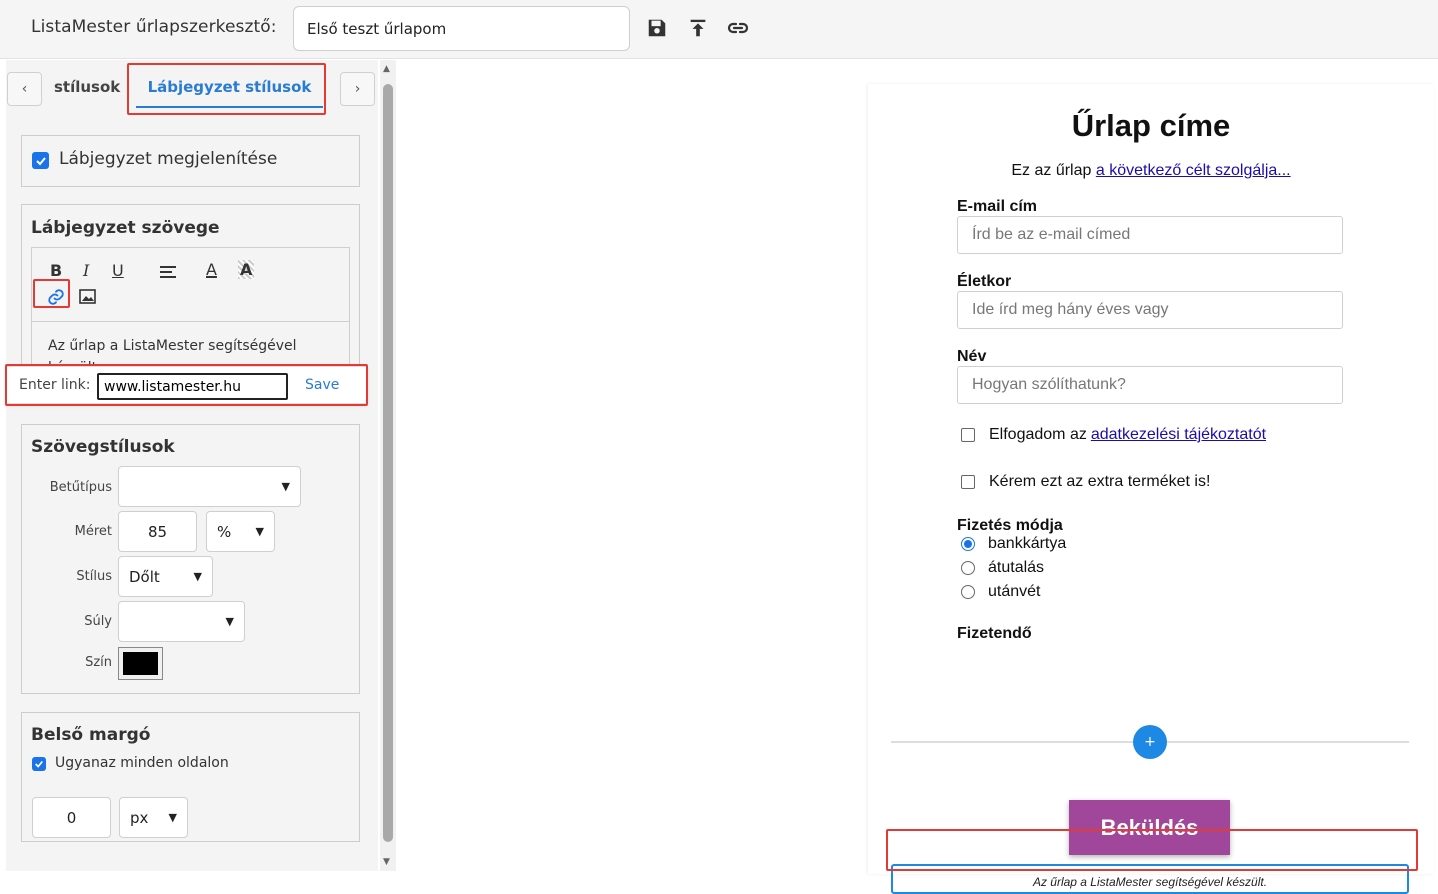 The height and width of the screenshot is (894, 1438). I want to click on prev-tab-button: ‹, so click(24, 89).